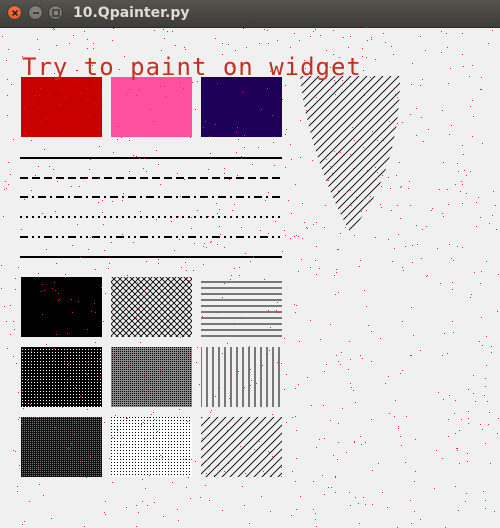  I want to click on hatched-curve-shape, so click(350, 154).